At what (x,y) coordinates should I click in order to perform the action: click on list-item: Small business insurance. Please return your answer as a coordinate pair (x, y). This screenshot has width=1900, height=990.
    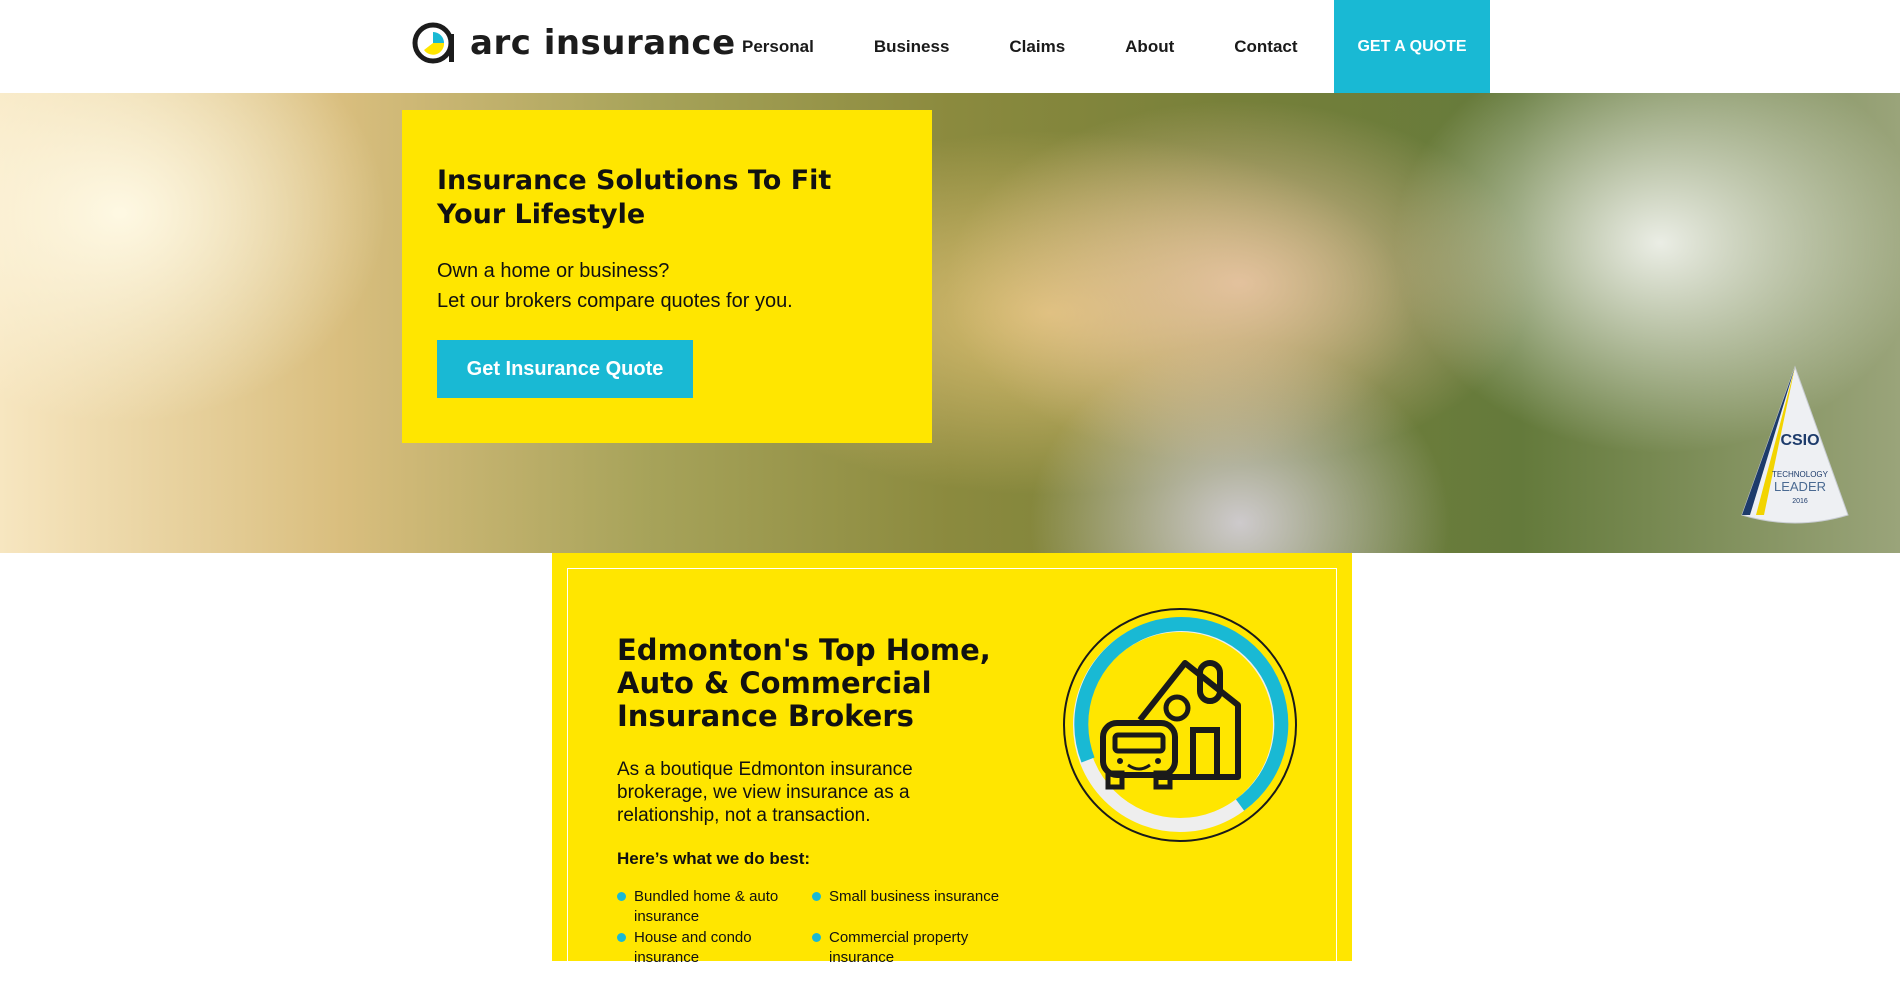
    Looking at the image, I should click on (920, 897).